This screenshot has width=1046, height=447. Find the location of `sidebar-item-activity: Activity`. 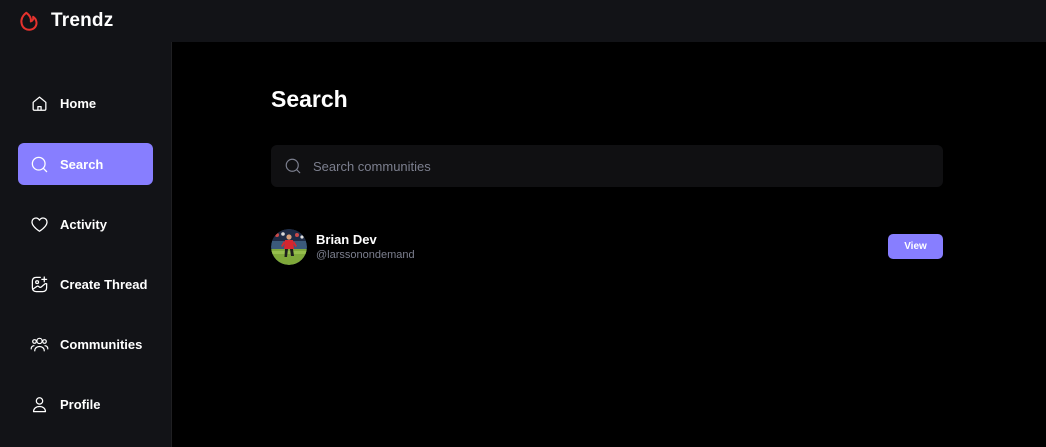

sidebar-item-activity: Activity is located at coordinates (85, 224).